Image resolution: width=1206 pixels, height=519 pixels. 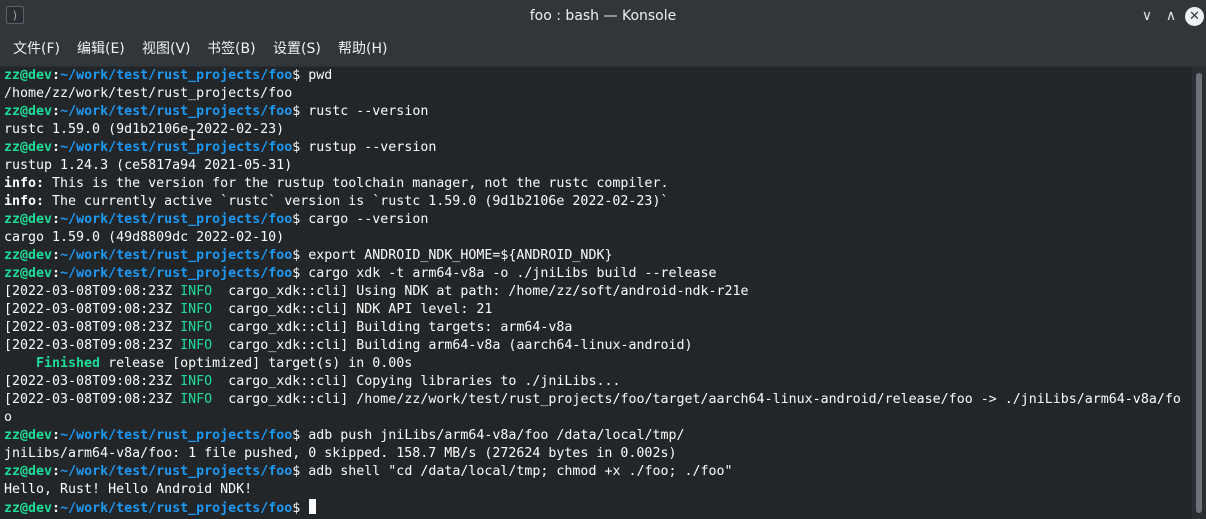 I want to click on menu-bookmarks: 书签(B), so click(x=231, y=49).